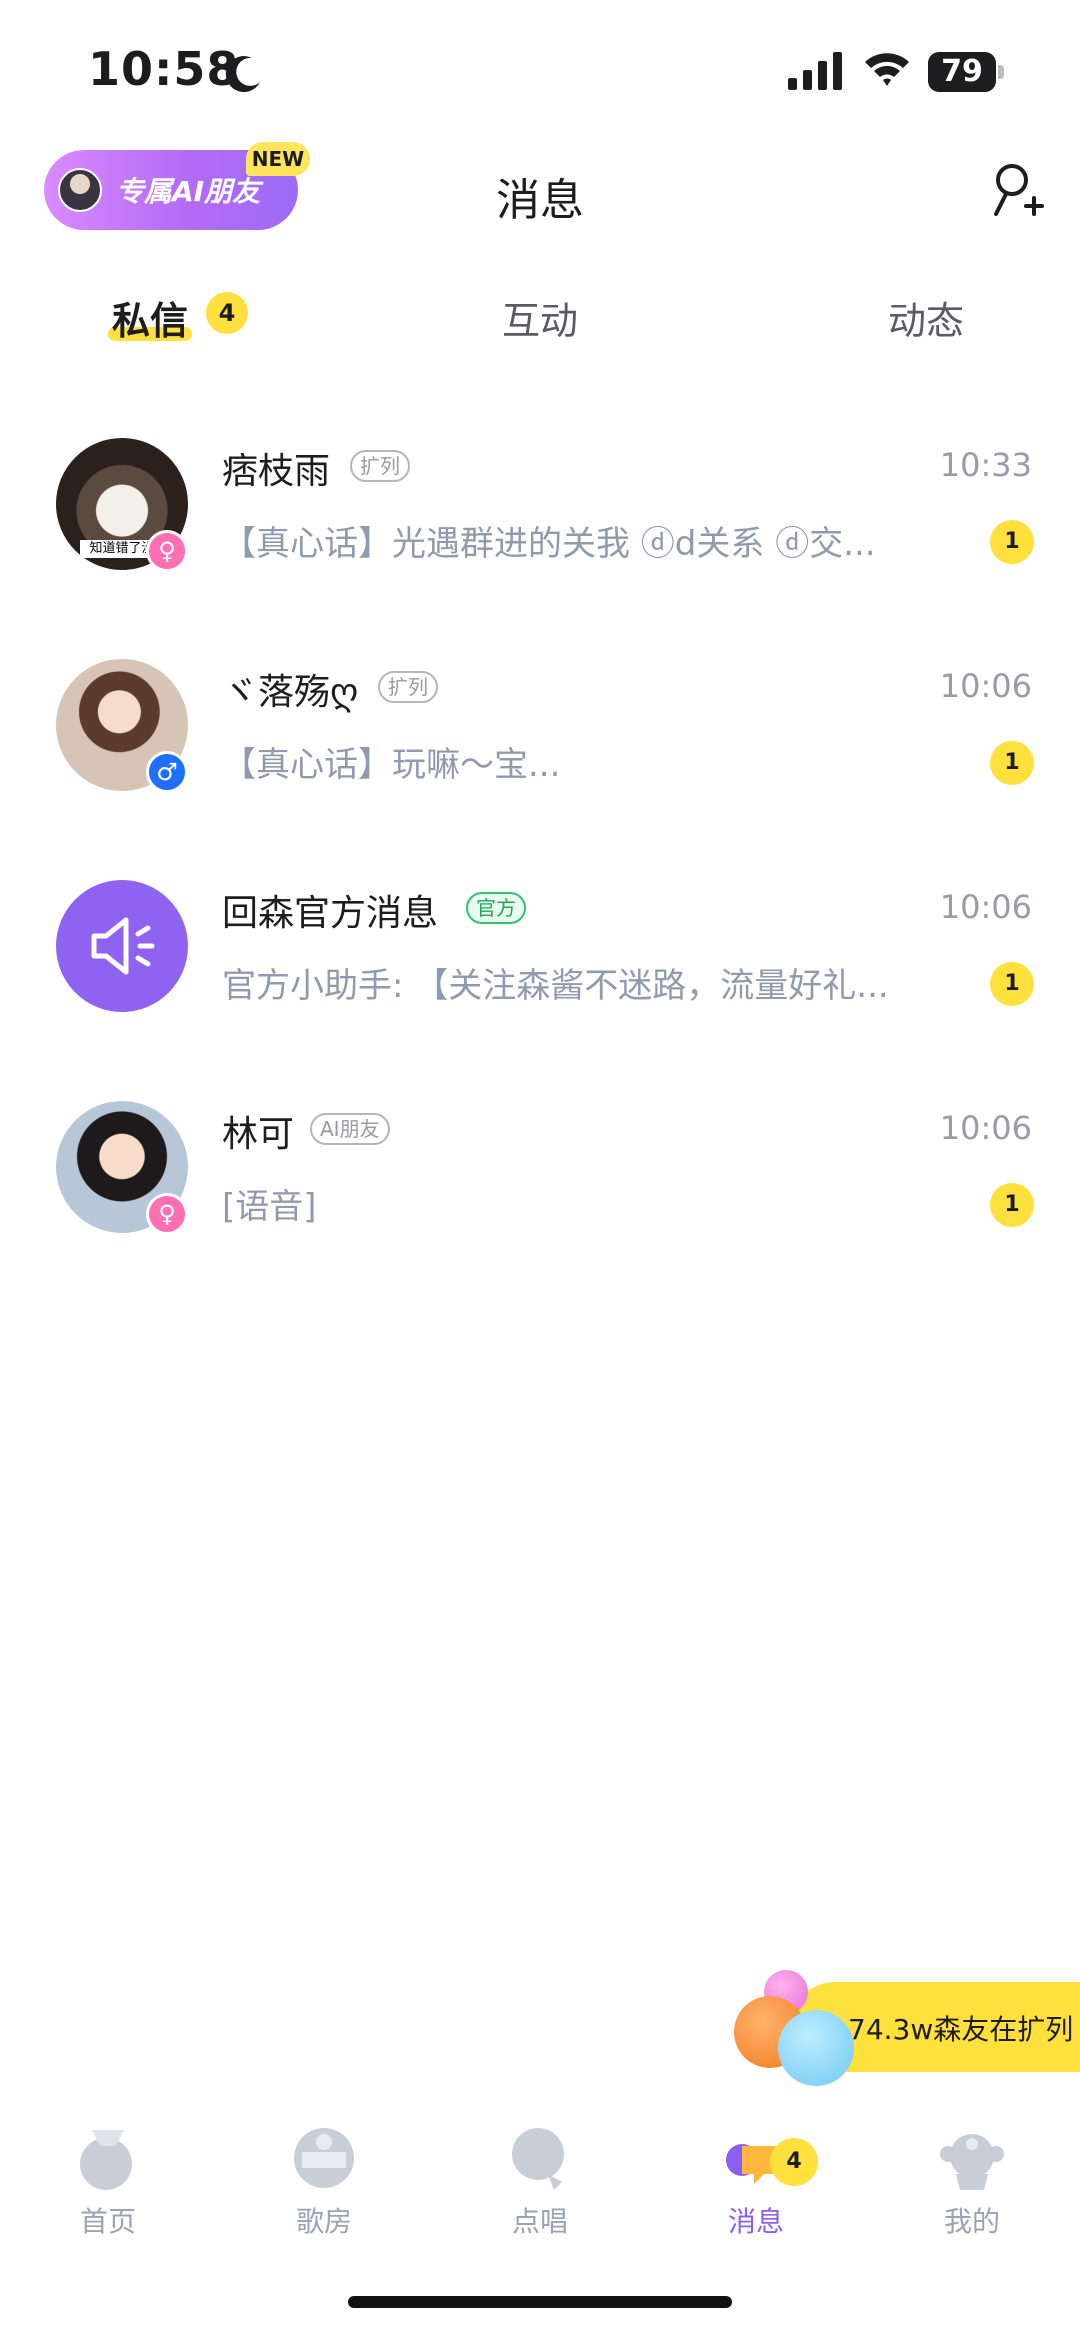 The height and width of the screenshot is (2337, 1080). What do you see at coordinates (926, 317) in the screenshot?
I see `tab-moments: 动态` at bounding box center [926, 317].